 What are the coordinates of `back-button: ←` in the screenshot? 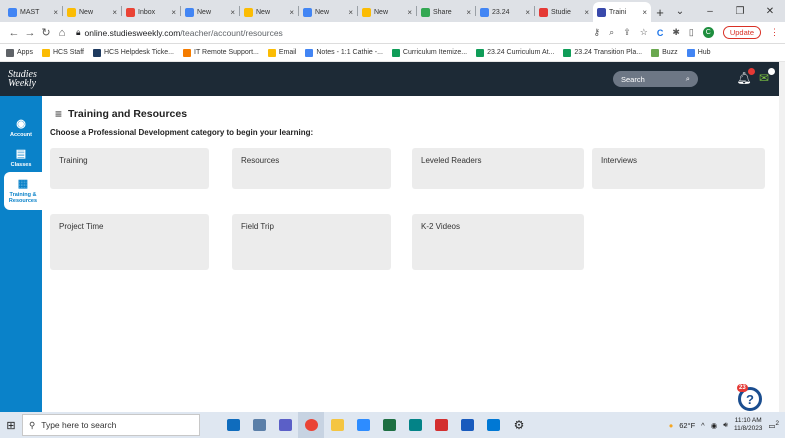 It's located at (14, 33).